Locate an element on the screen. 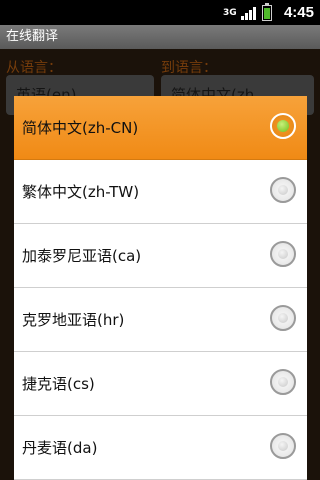  status-bar: 3G 4:45 is located at coordinates (160, 12).